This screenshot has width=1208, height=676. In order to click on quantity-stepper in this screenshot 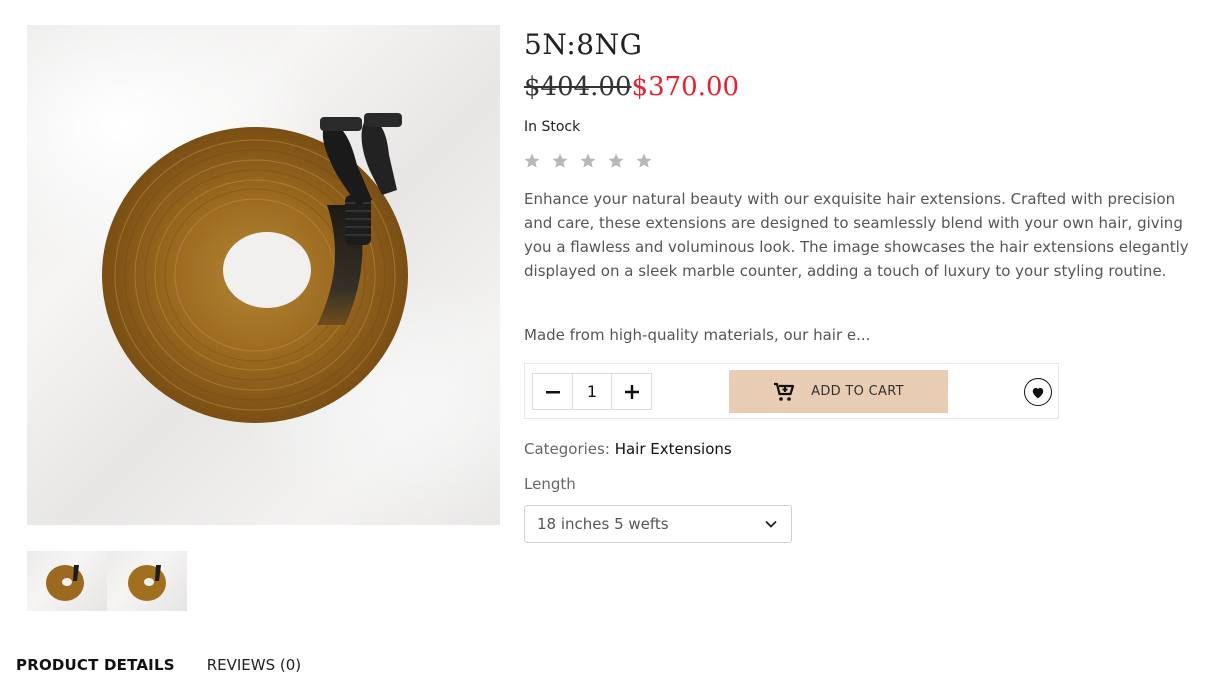, I will do `click(592, 391)`.